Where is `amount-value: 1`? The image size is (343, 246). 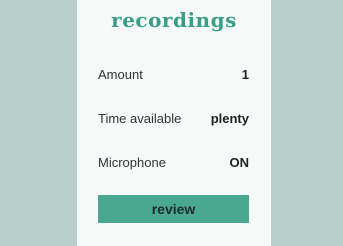
amount-value: 1 is located at coordinates (245, 74).